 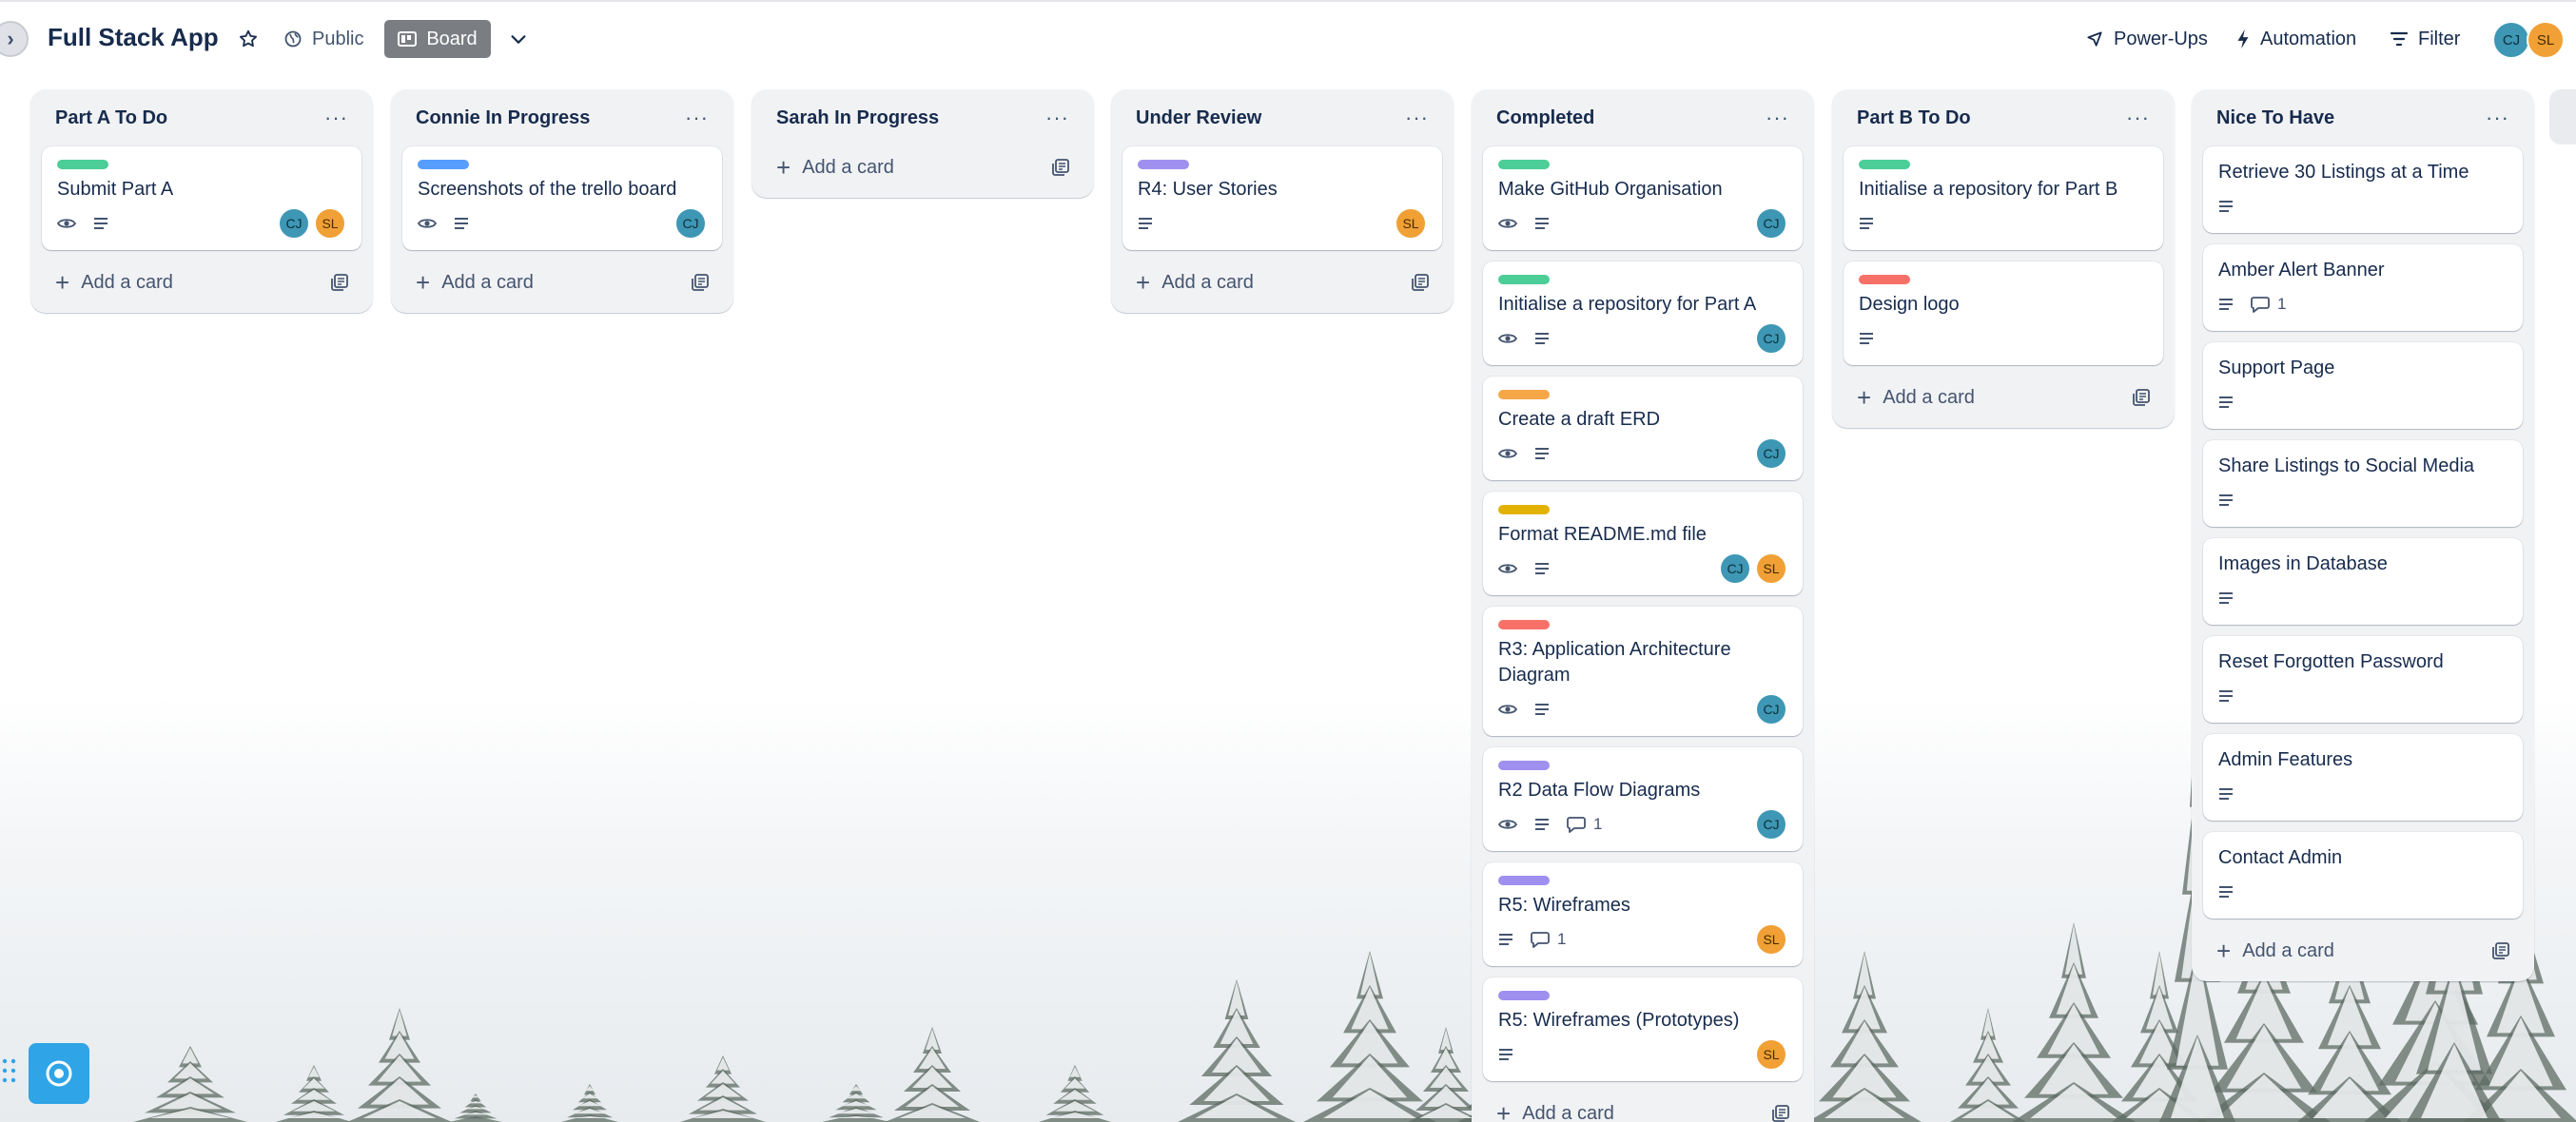 I want to click on card-footer, so click(x=2363, y=892).